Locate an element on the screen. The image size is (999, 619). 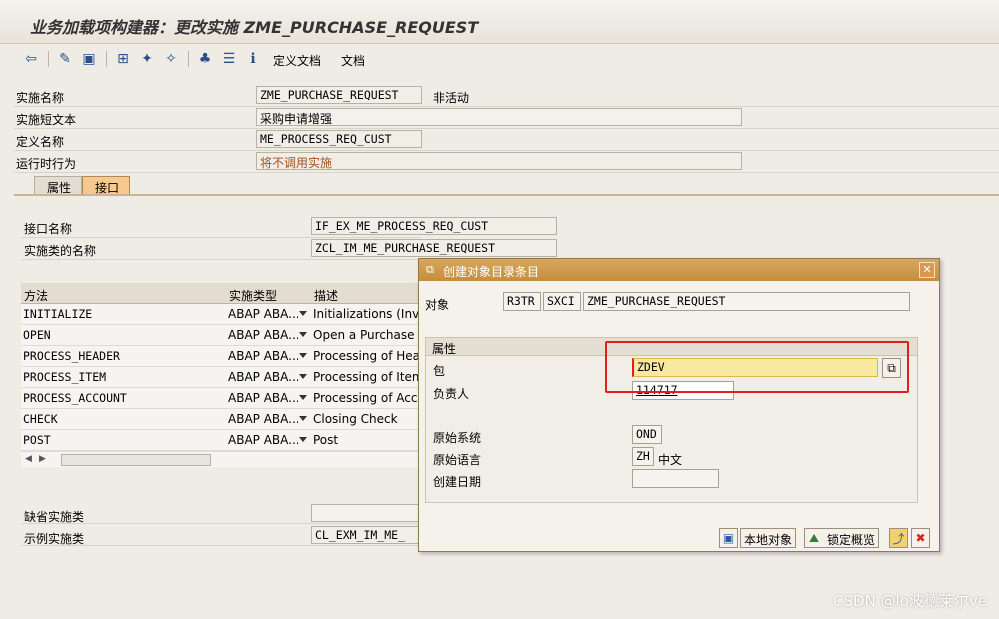
window-title: 业务加载项构建器：更改实施 ZME_PURCHASE_REQUEST is located at coordinates (254, 27).